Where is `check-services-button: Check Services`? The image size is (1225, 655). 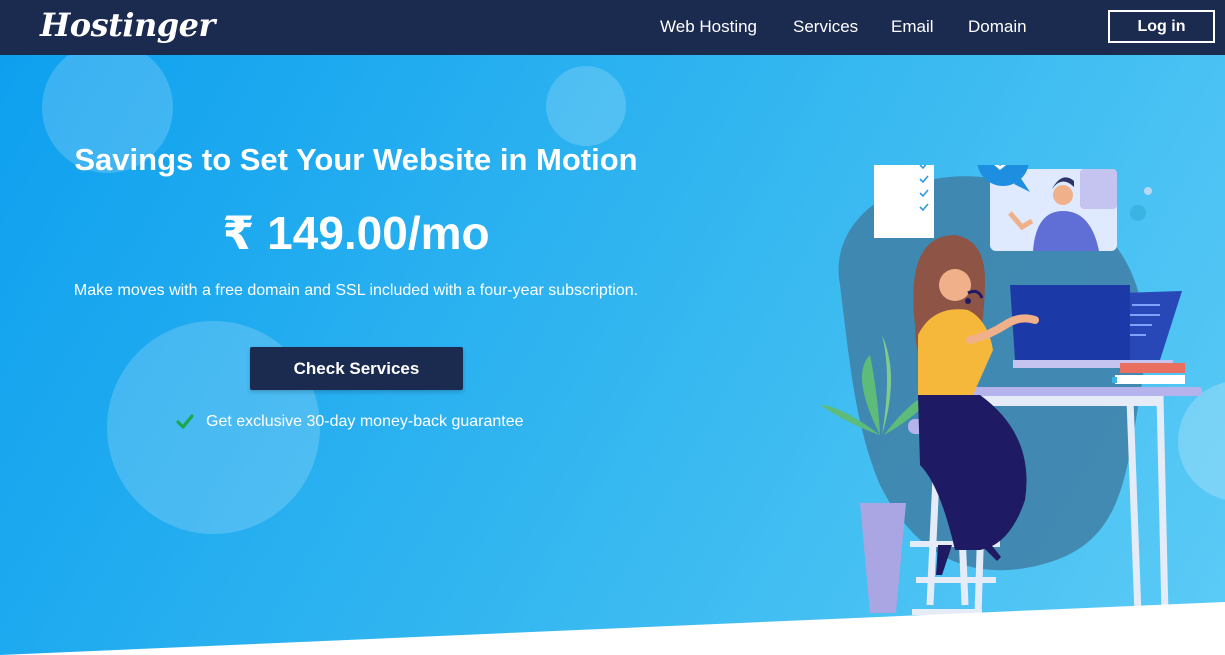
check-services-button: Check Services is located at coordinates (356, 368).